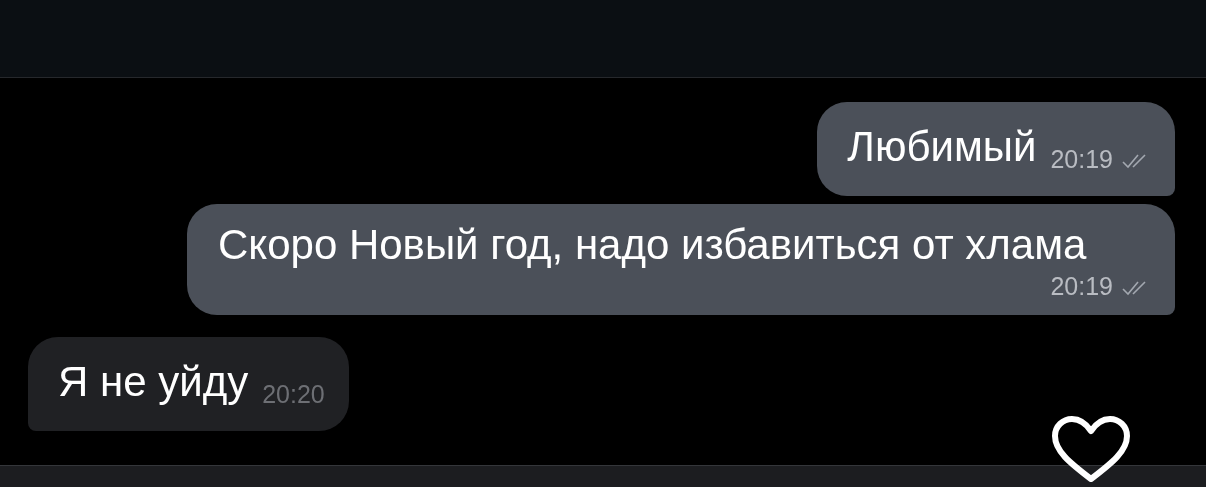 Image resolution: width=1206 pixels, height=487 pixels. What do you see at coordinates (153, 382) in the screenshot?
I see `message-text: Я не уйду` at bounding box center [153, 382].